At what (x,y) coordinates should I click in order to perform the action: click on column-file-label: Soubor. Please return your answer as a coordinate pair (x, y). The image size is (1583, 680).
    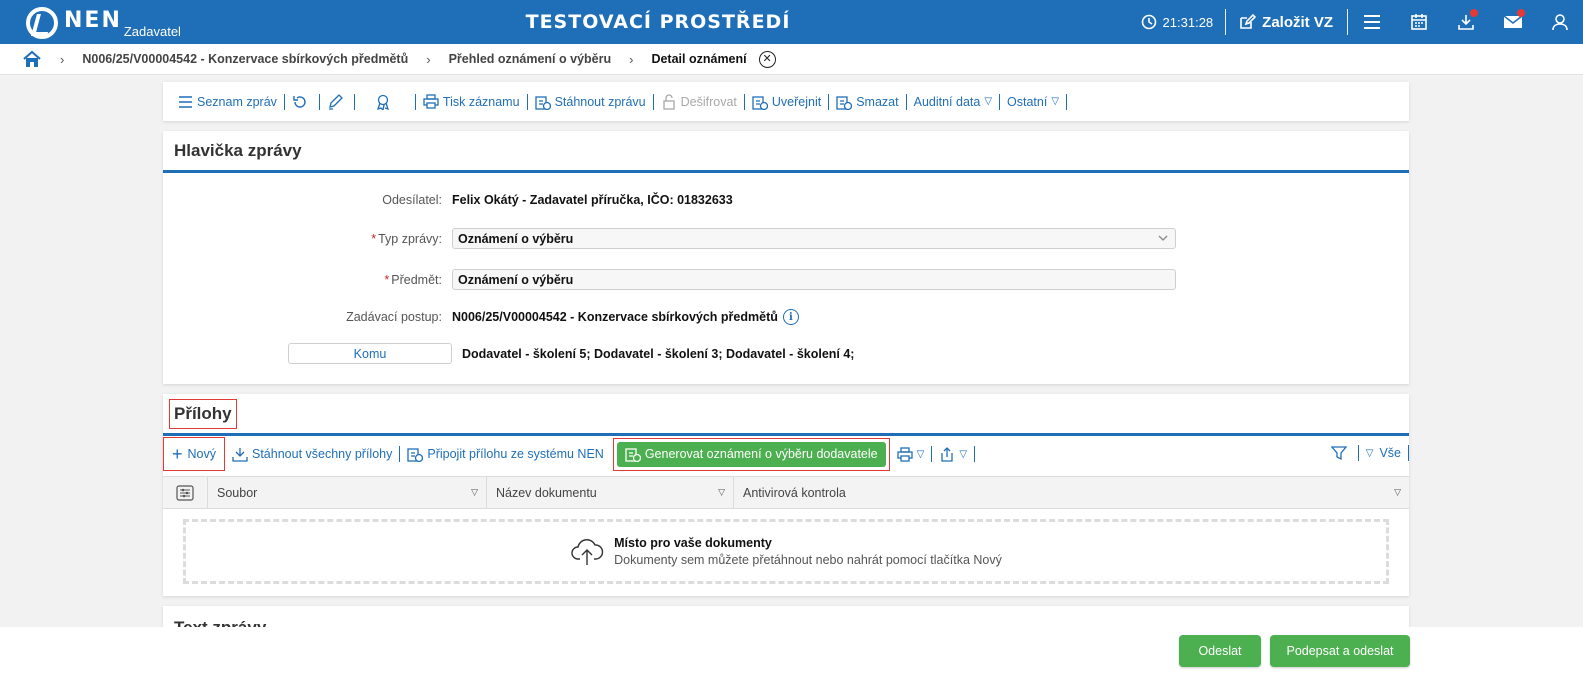
    Looking at the image, I should click on (237, 492).